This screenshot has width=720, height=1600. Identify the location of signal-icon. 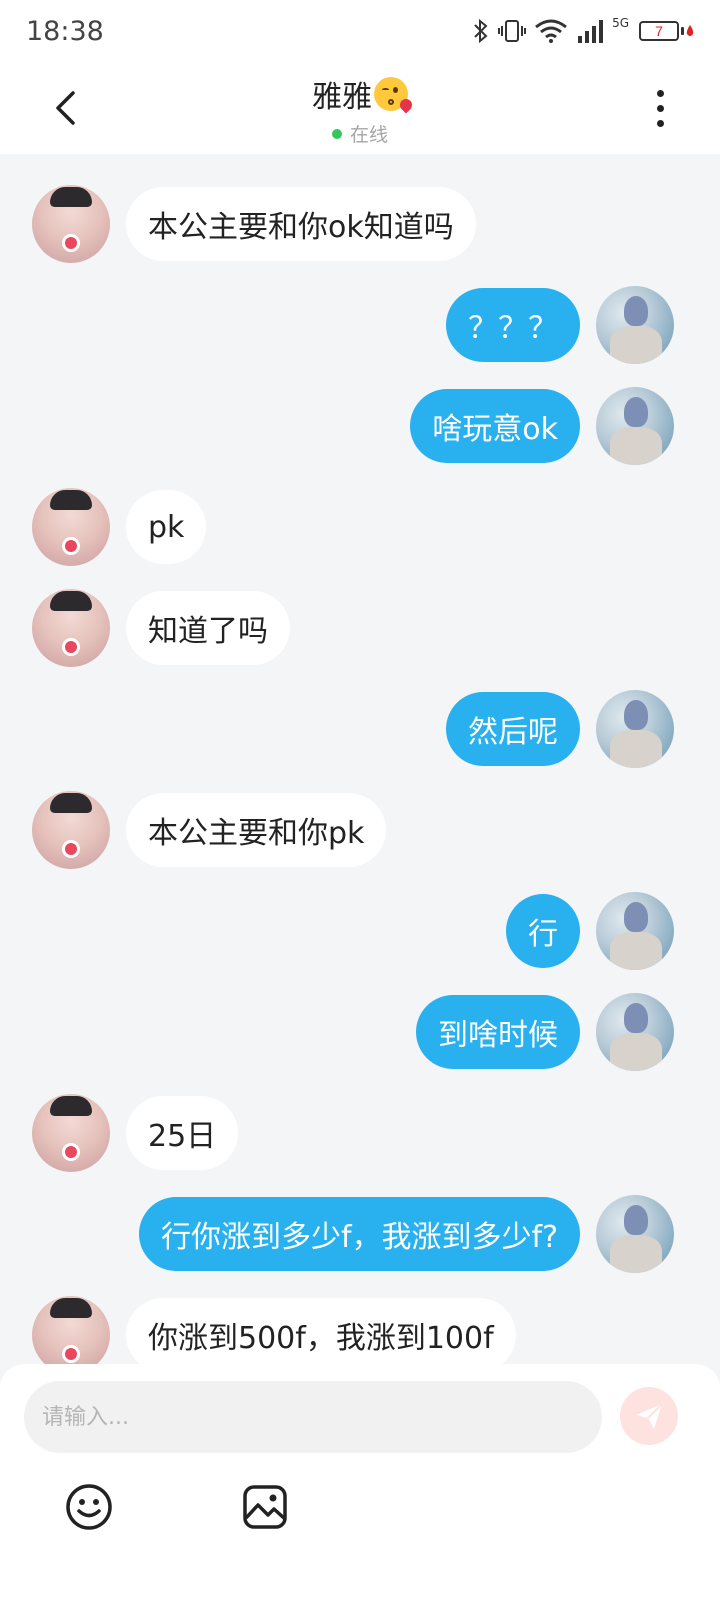
(591, 31).